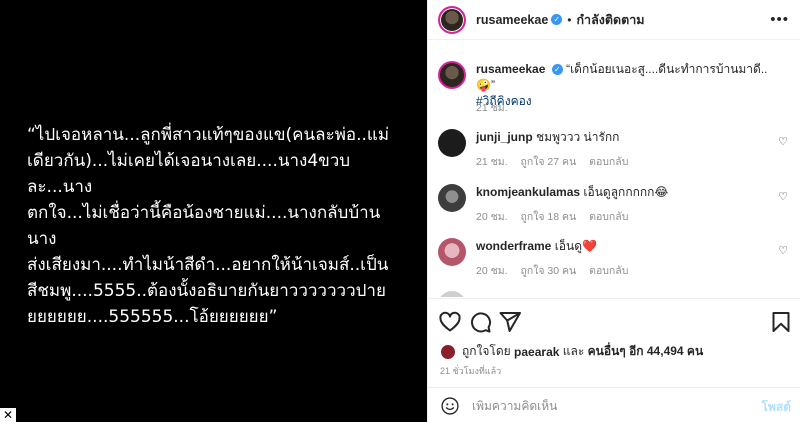 Image resolution: width=800 pixels, height=422 pixels. I want to click on comment-input, so click(592, 405).